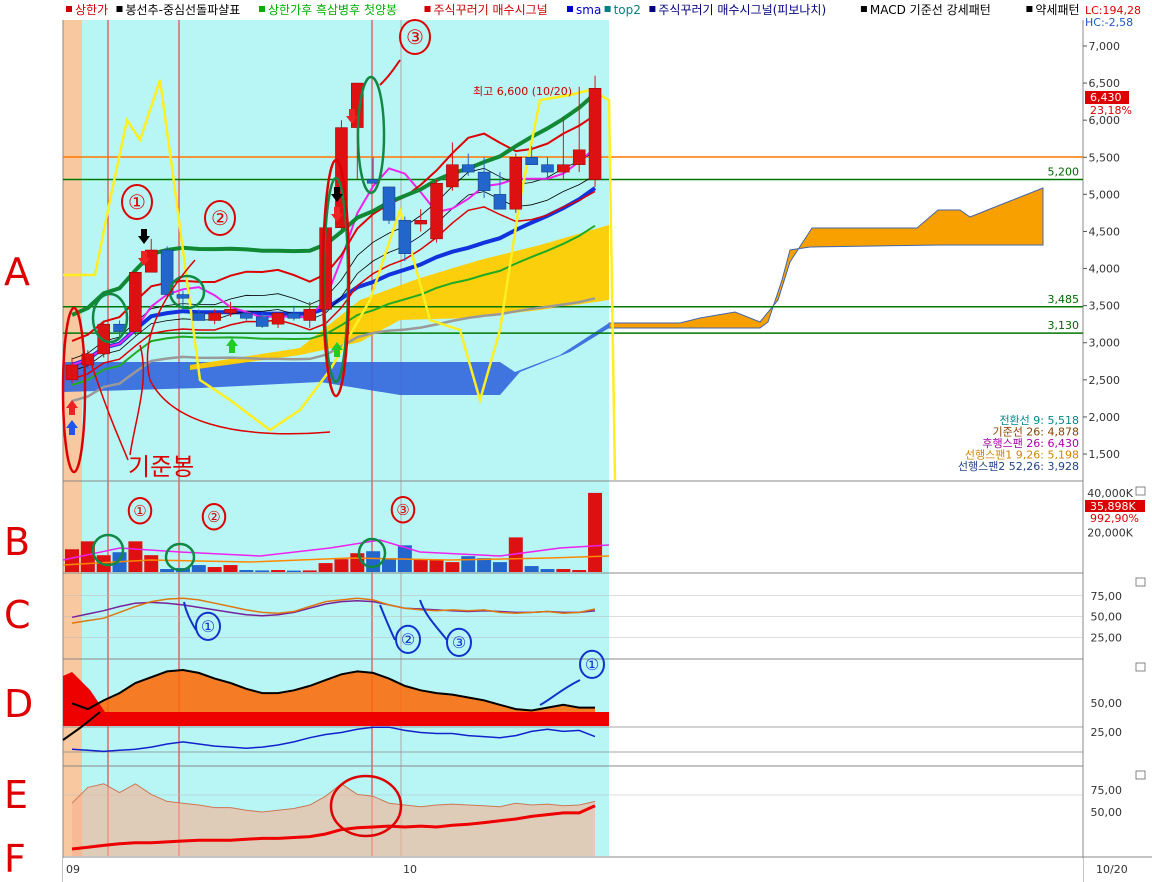 This screenshot has width=1152, height=882. What do you see at coordinates (522, 91) in the screenshot?
I see `high-marker-label: 최고 6,600 (10/20)` at bounding box center [522, 91].